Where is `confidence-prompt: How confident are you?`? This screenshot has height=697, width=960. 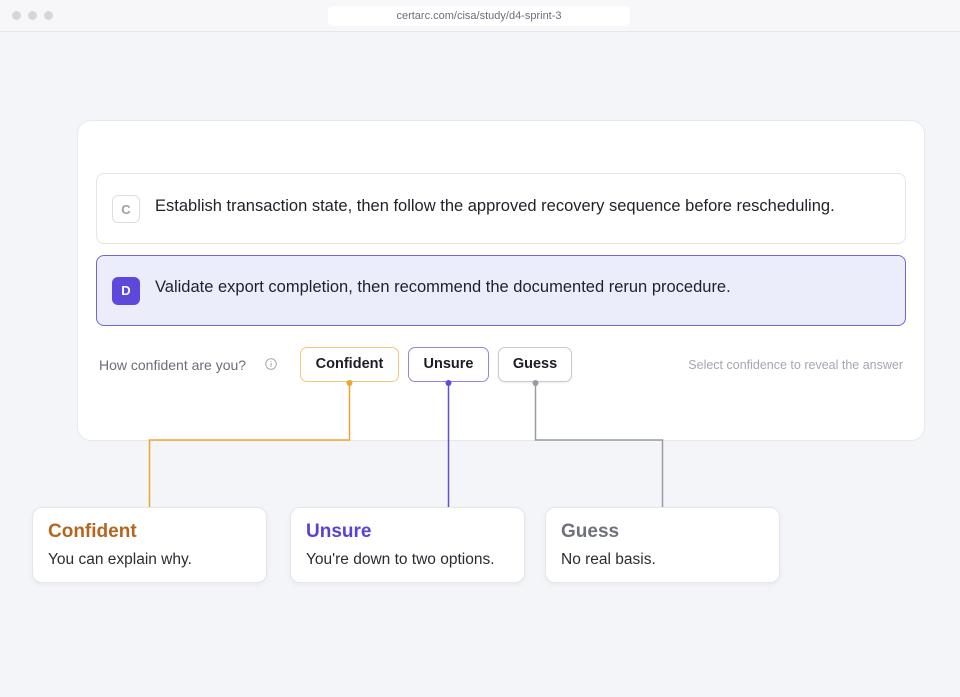
confidence-prompt: How confident are you? is located at coordinates (173, 365).